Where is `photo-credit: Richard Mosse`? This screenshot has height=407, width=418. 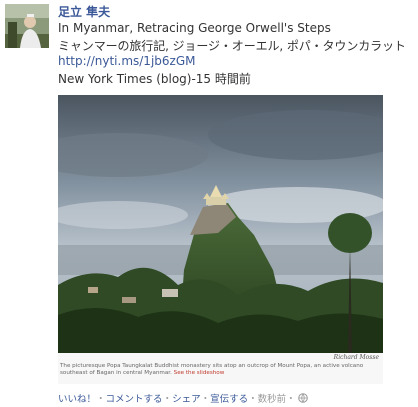
photo-credit: Richard Mosse is located at coordinates (356, 357).